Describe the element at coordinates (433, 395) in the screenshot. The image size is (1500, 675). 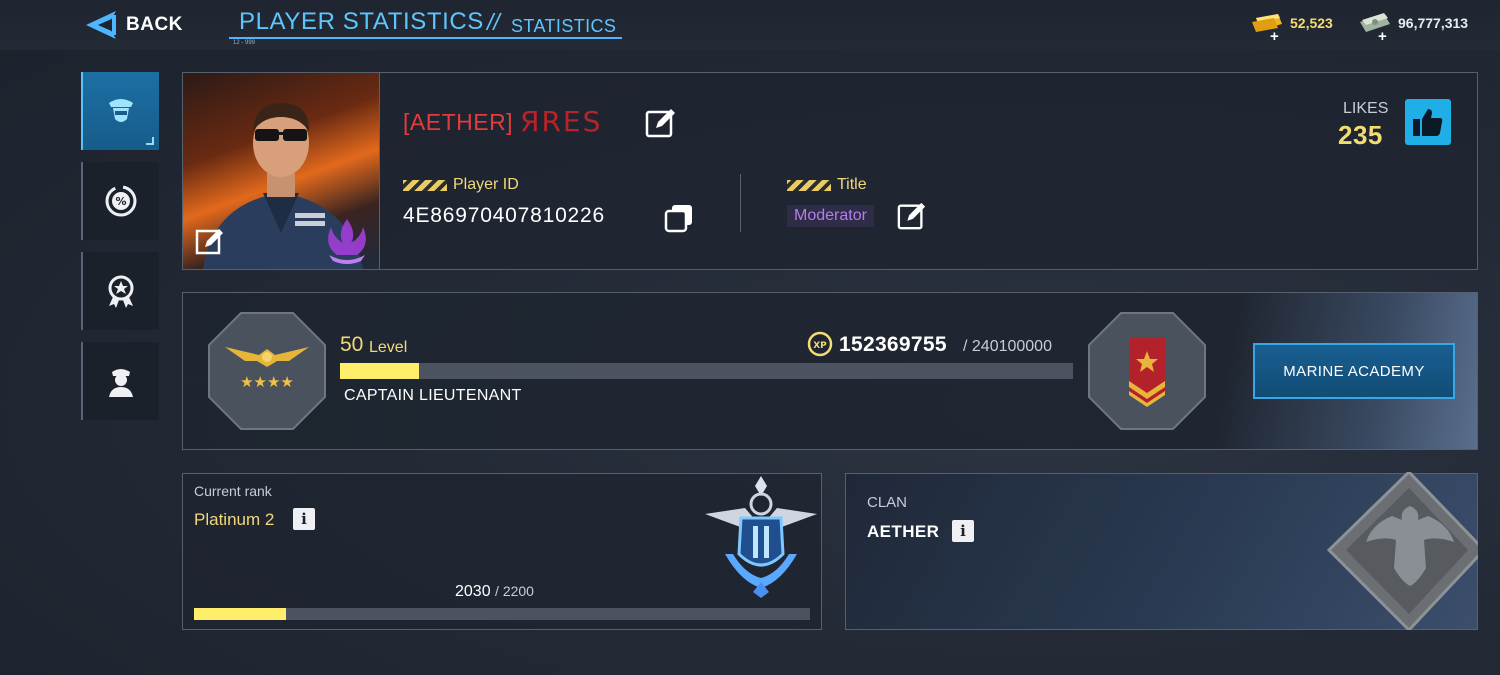
I see `military-rank-name: CAPTAIN LIEUTENANT` at that location.